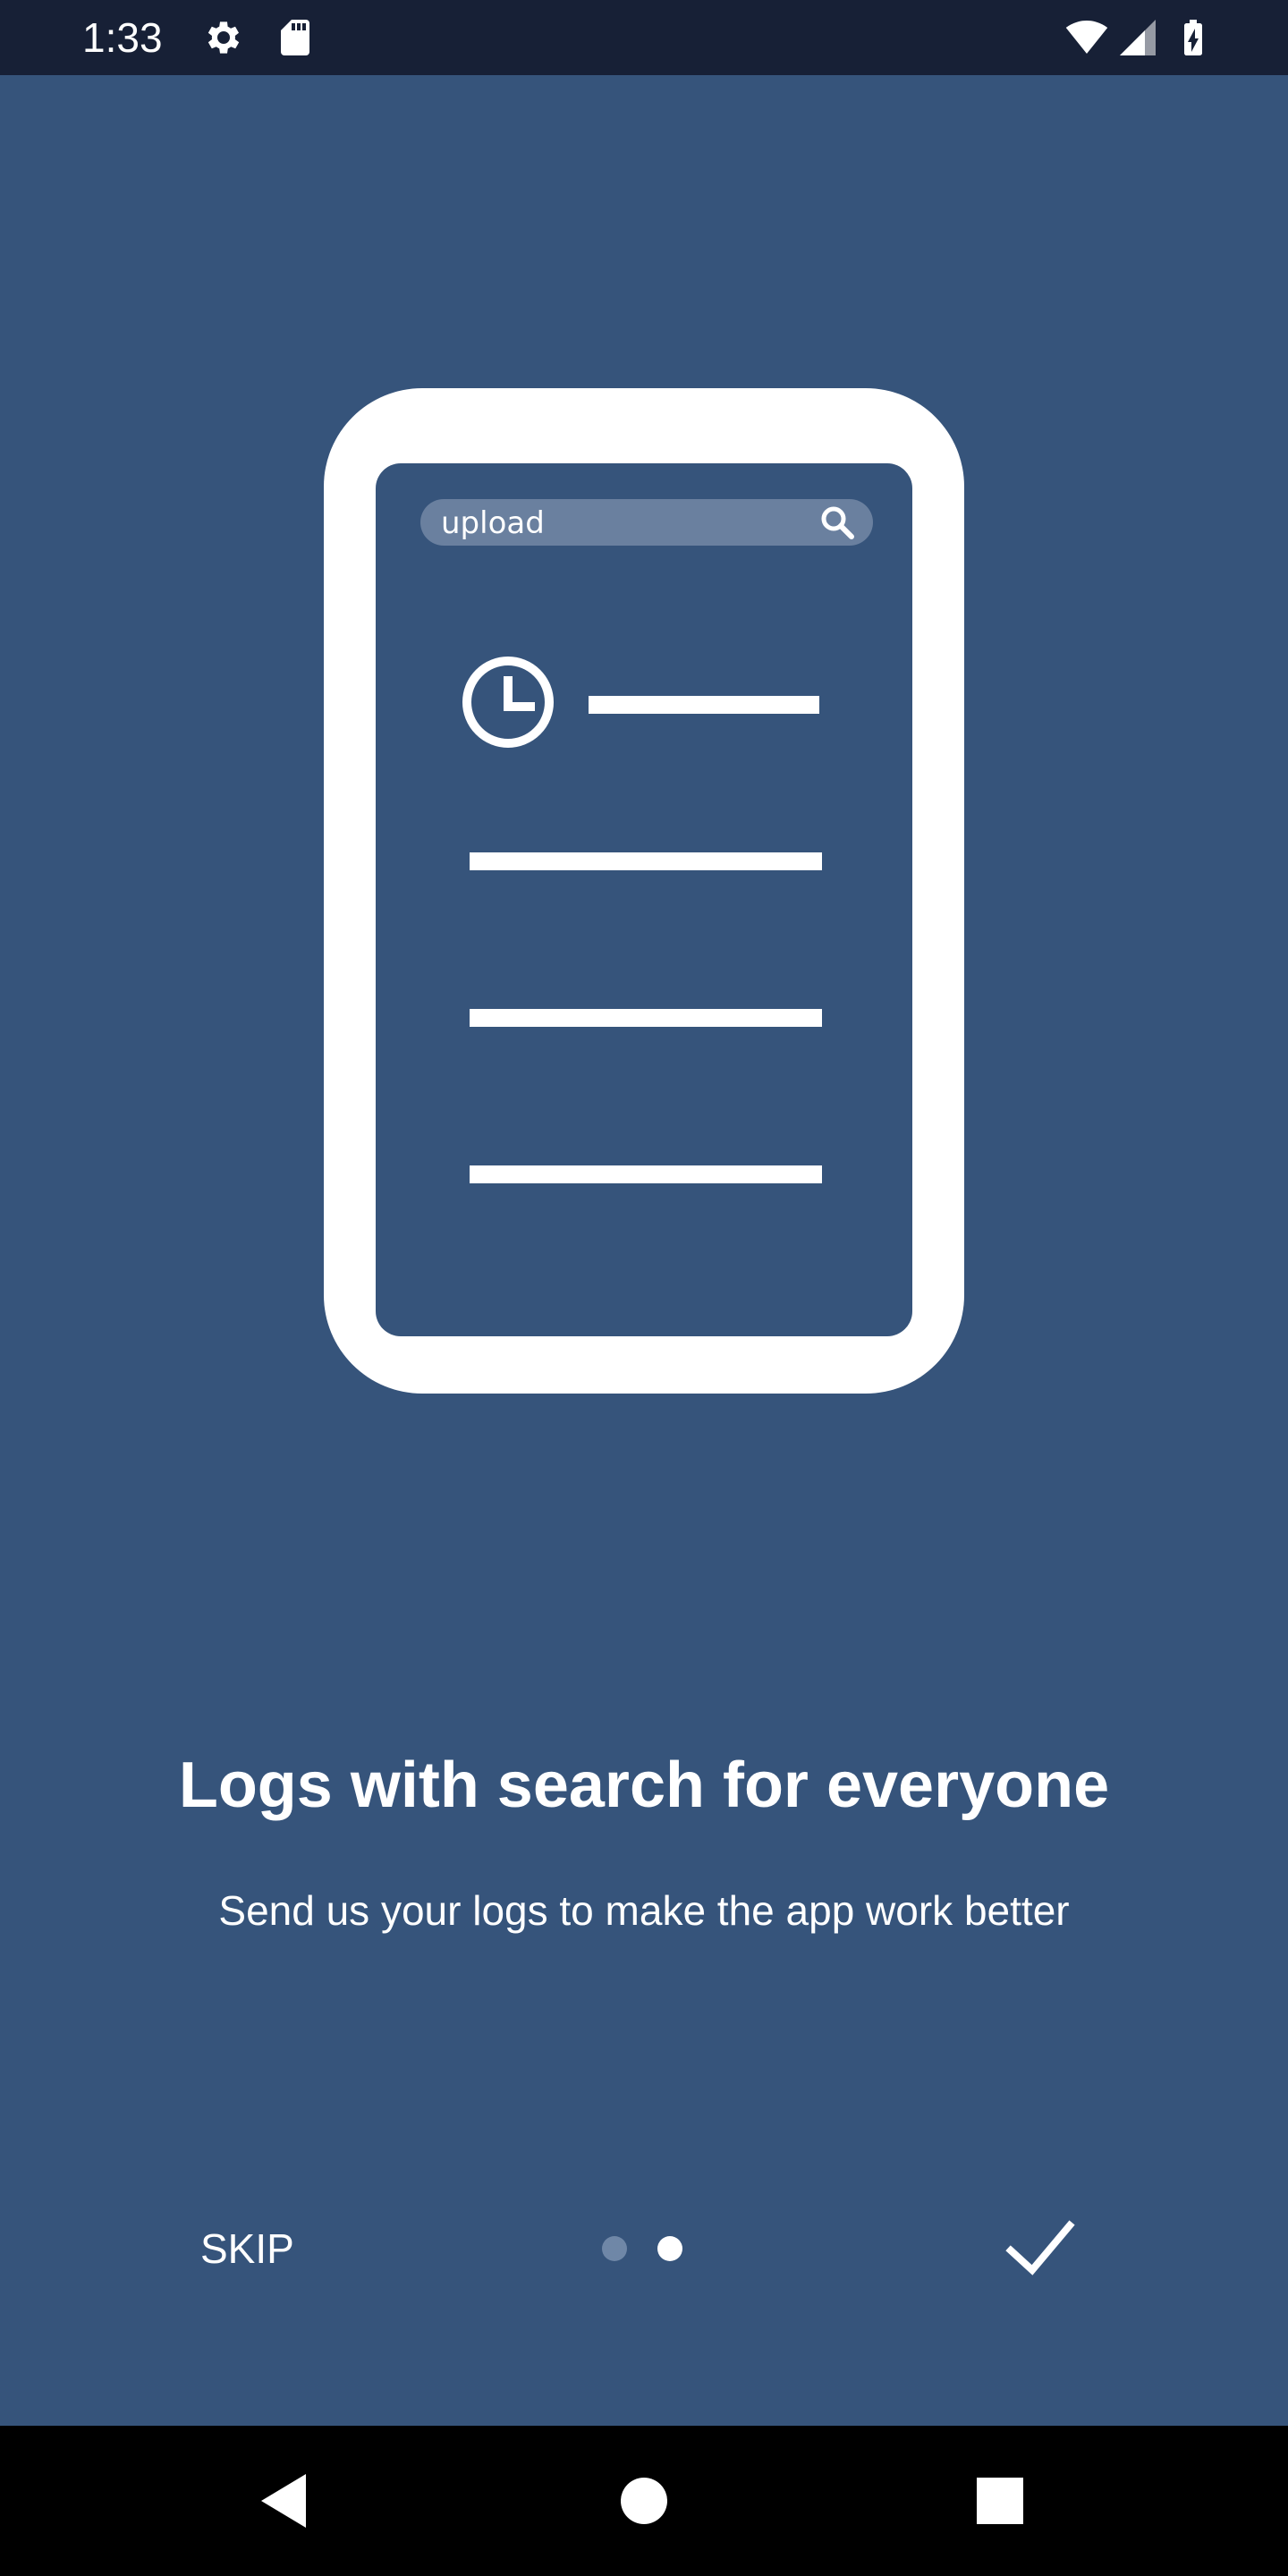 The image size is (1288, 2576). I want to click on done-check-button, so click(1040, 2249).